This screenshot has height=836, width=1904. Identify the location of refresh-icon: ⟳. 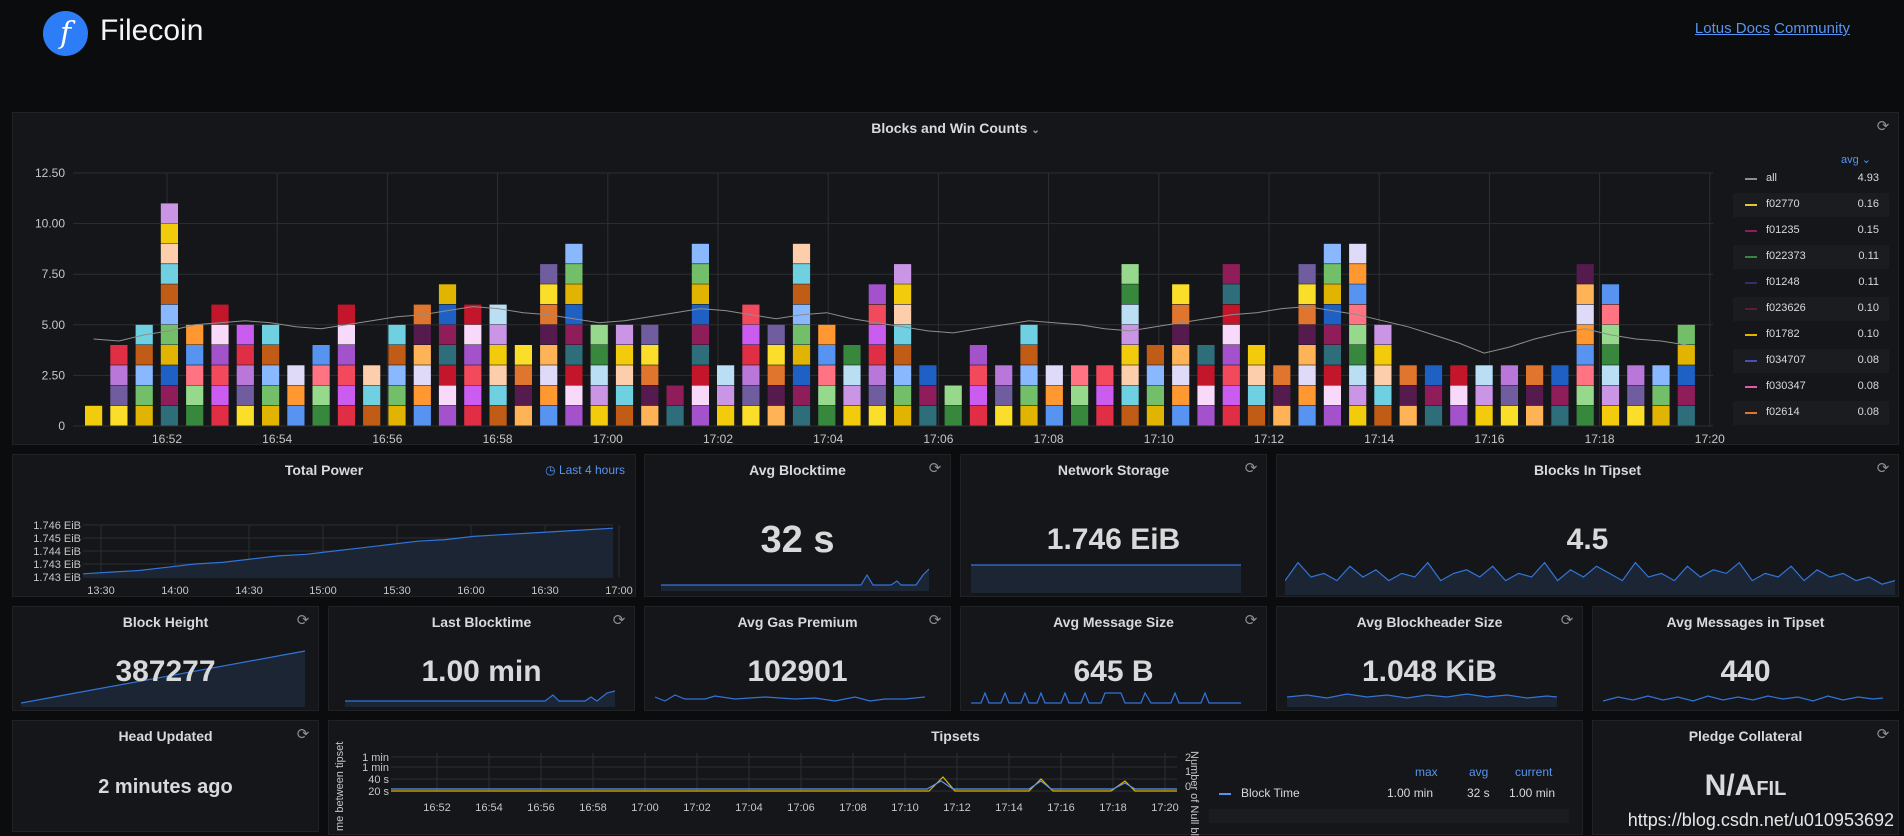
(303, 621).